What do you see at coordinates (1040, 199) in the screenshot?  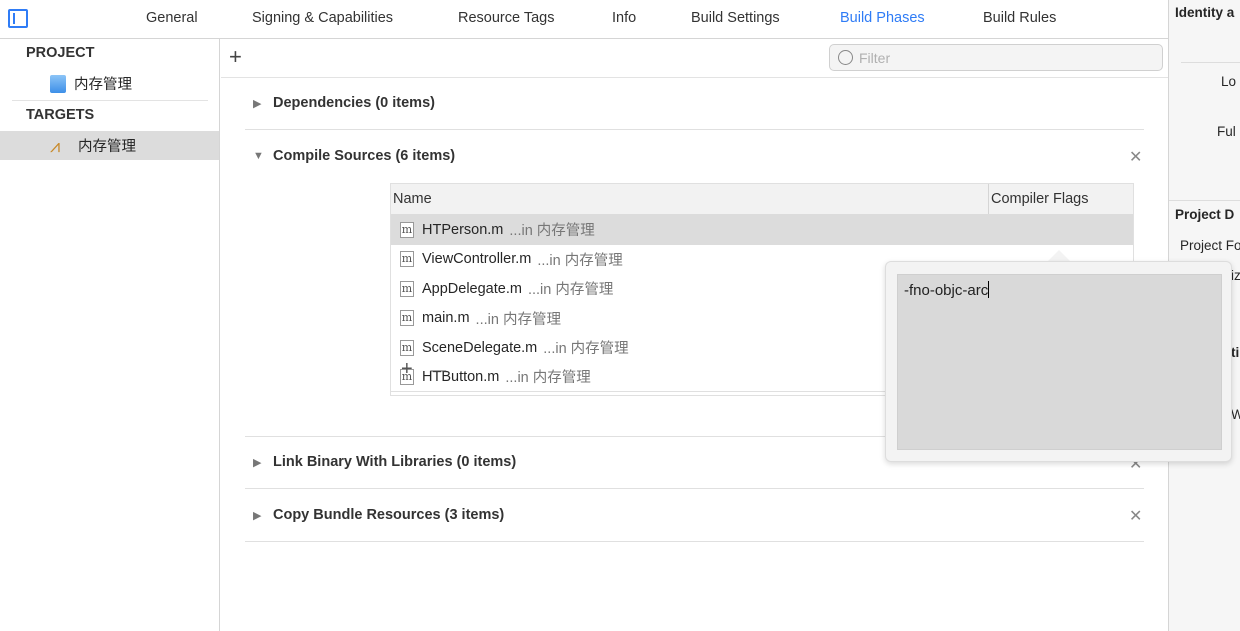 I see `column-compiler-flags: Compiler Flags` at bounding box center [1040, 199].